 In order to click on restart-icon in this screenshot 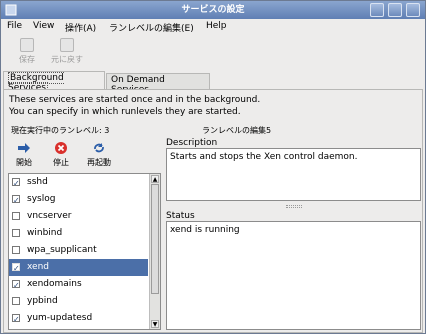, I will do `click(99, 148)`.